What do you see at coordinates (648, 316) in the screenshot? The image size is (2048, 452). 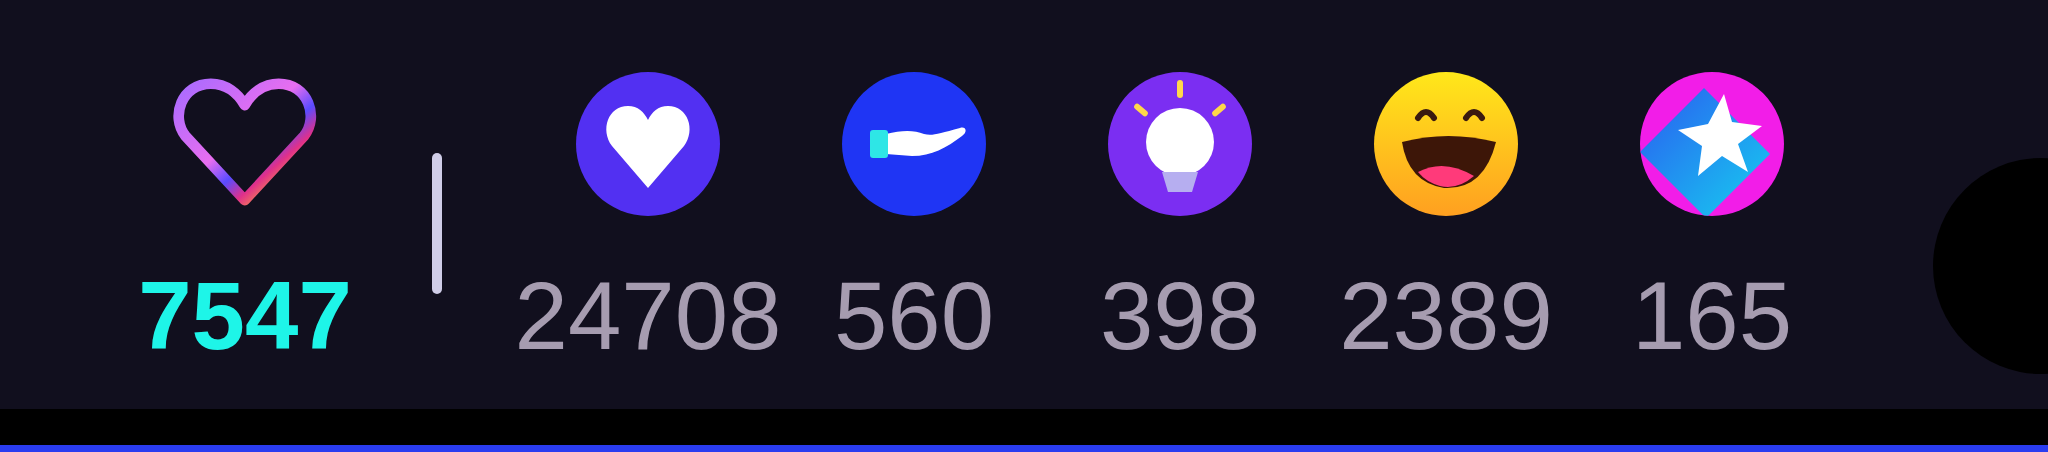 I see `reaction-count: 24708` at bounding box center [648, 316].